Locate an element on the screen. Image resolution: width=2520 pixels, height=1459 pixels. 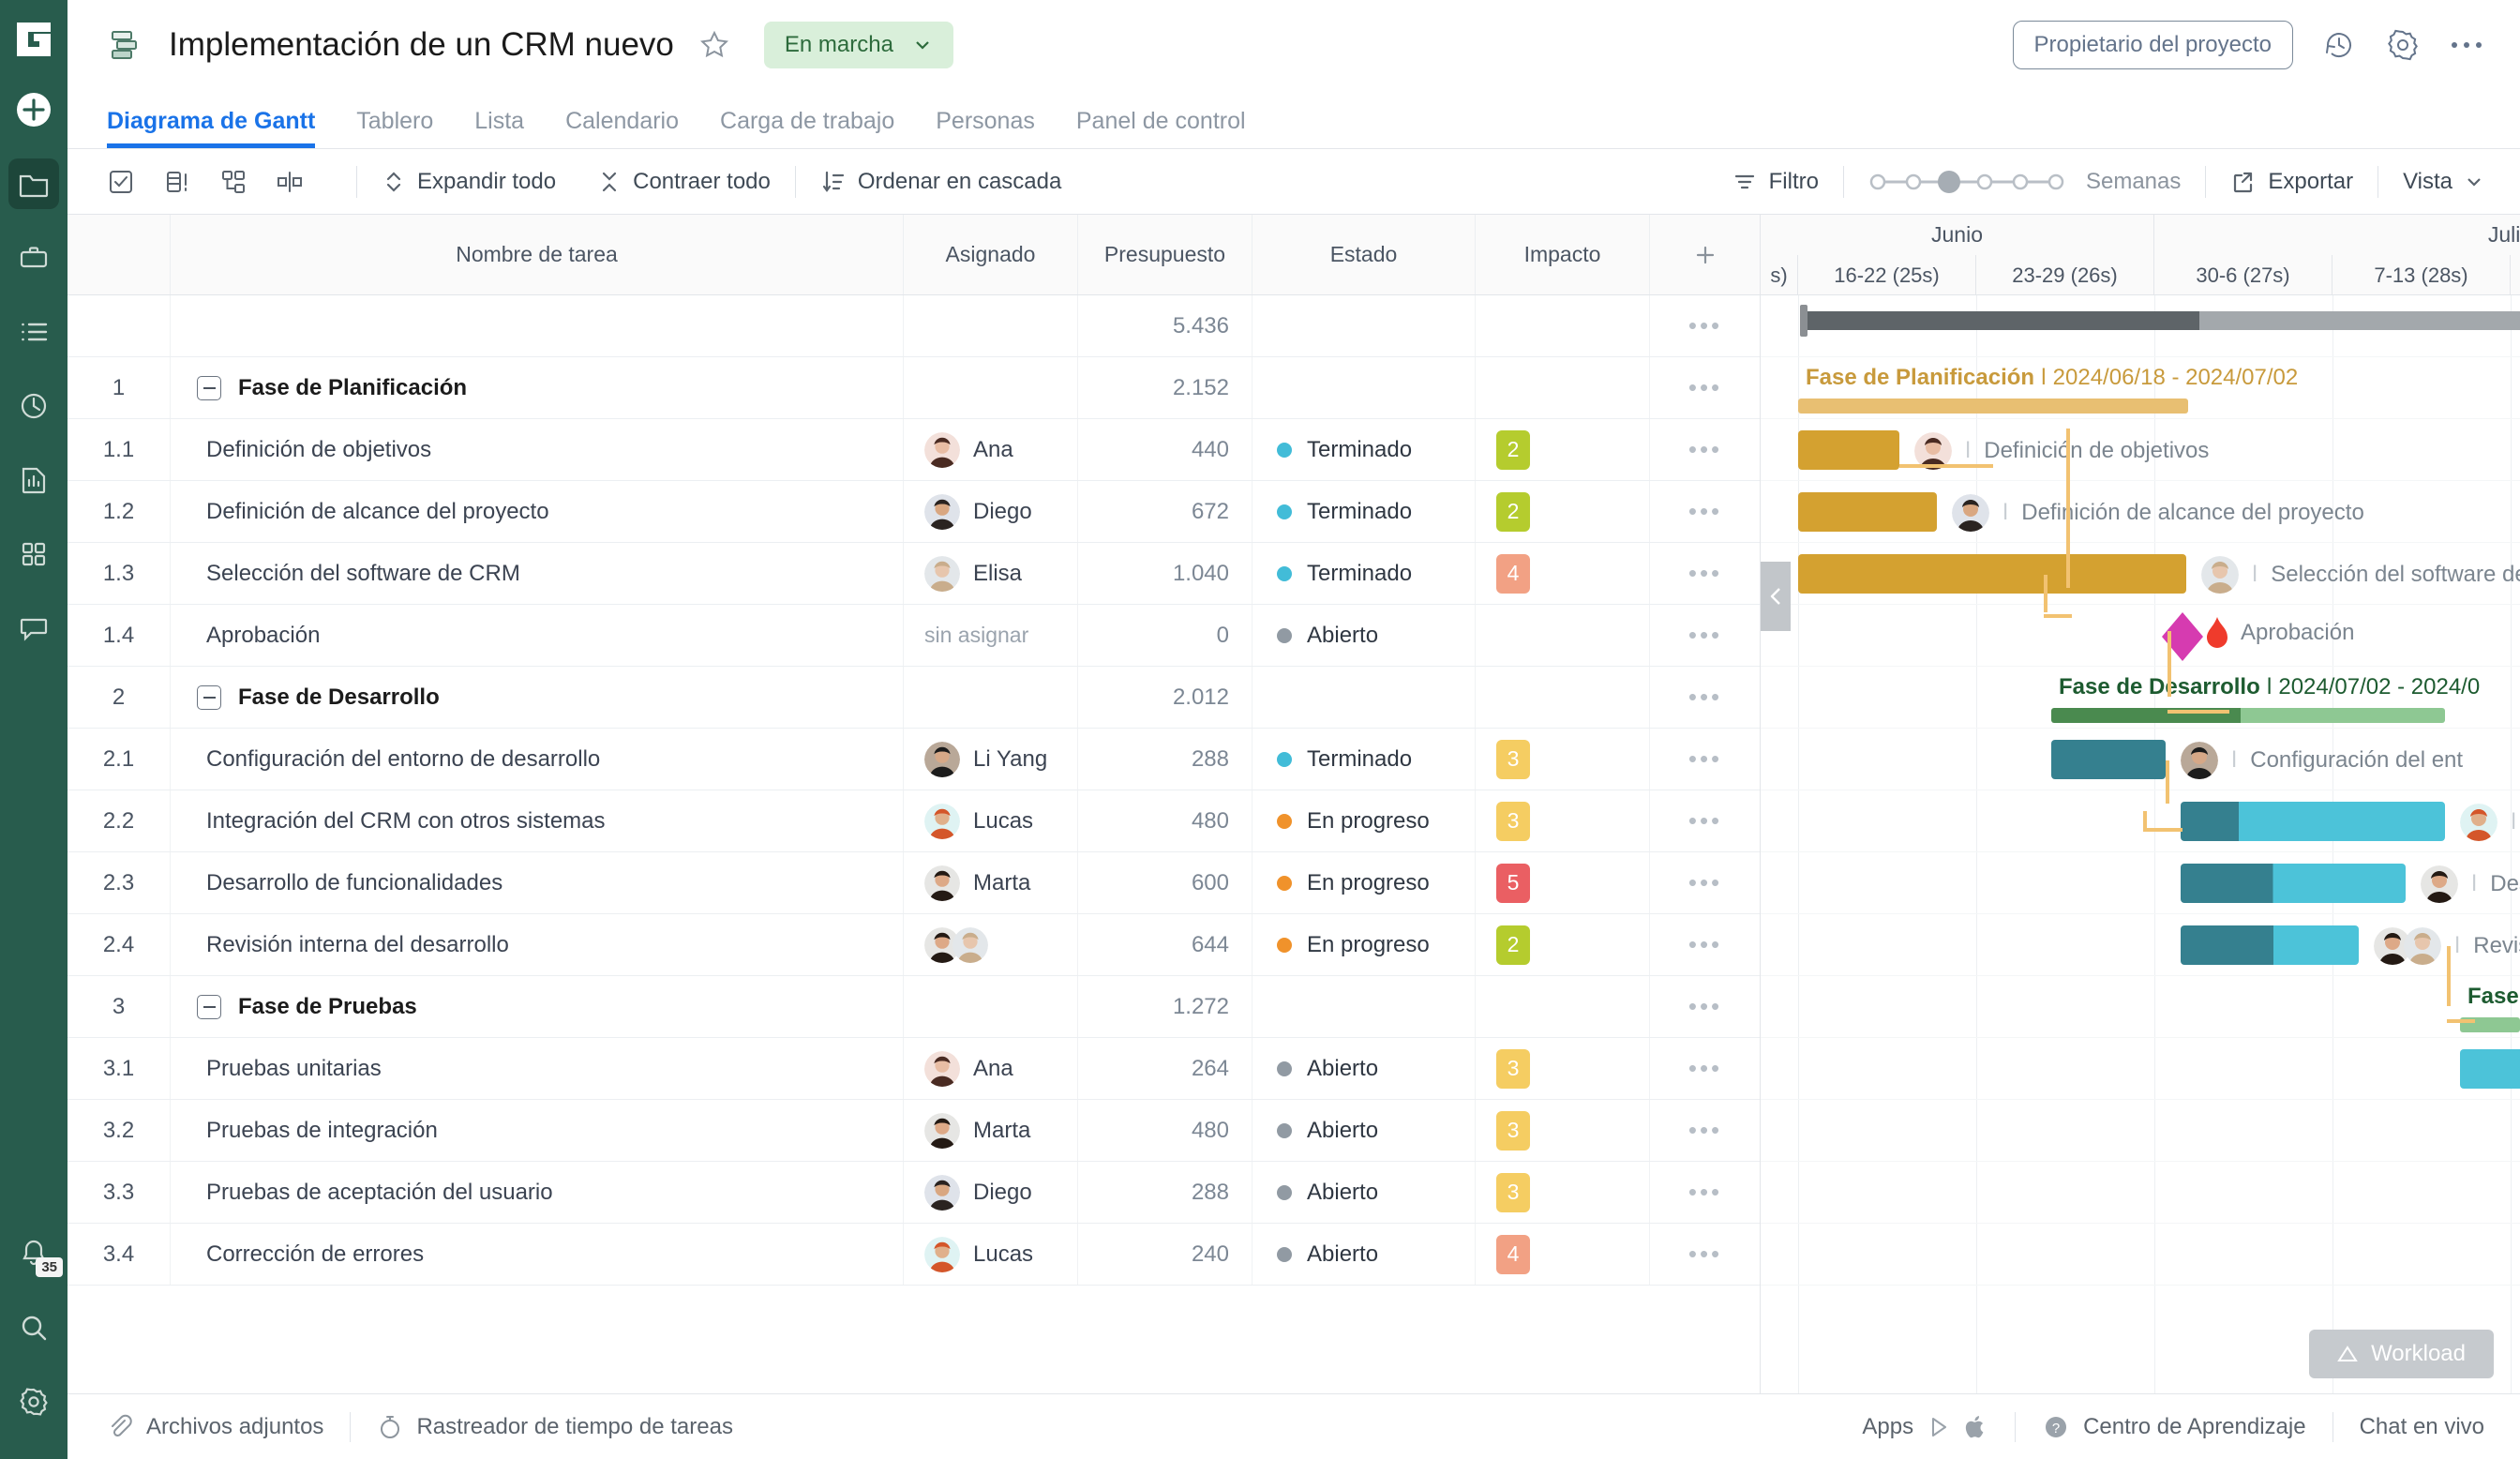
budget-cell: 440 is located at coordinates (1165, 449).